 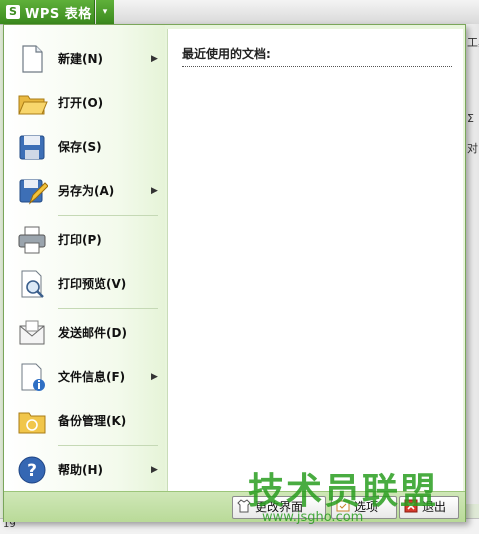 What do you see at coordinates (92, 284) in the screenshot?
I see `menu-item-label: 打印预览(V)` at bounding box center [92, 284].